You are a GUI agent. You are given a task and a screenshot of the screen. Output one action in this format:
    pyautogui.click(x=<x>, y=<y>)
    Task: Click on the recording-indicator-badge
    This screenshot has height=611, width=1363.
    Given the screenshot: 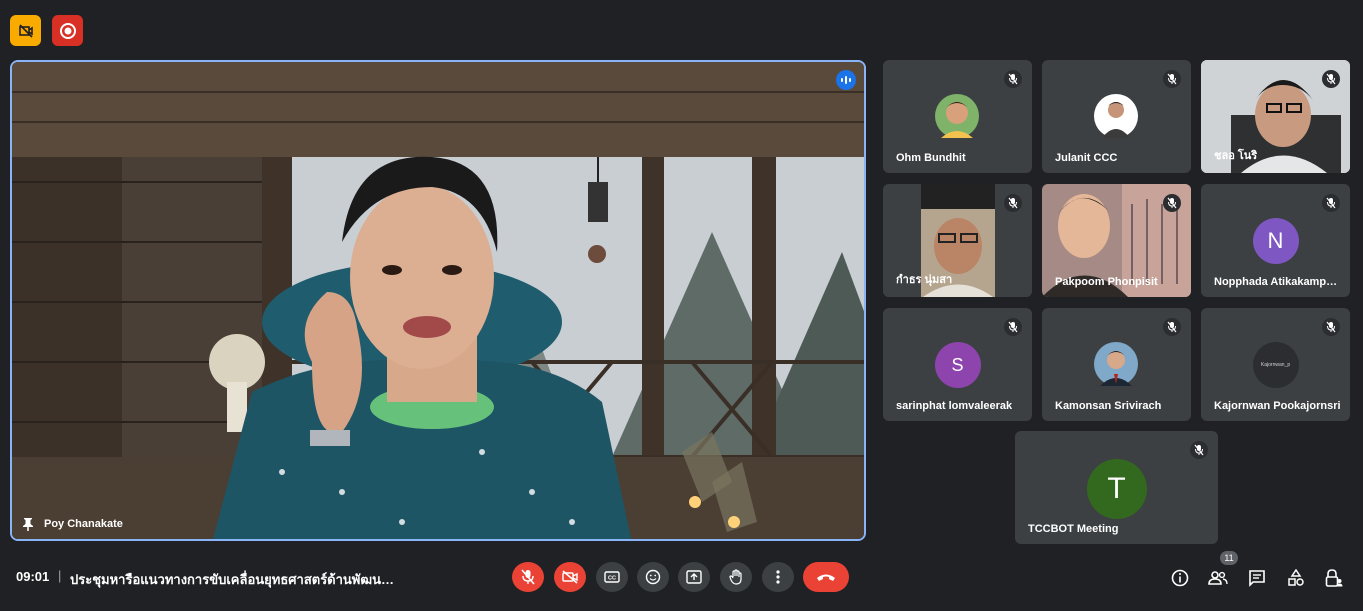 What is the action you would take?
    pyautogui.click(x=25, y=30)
    